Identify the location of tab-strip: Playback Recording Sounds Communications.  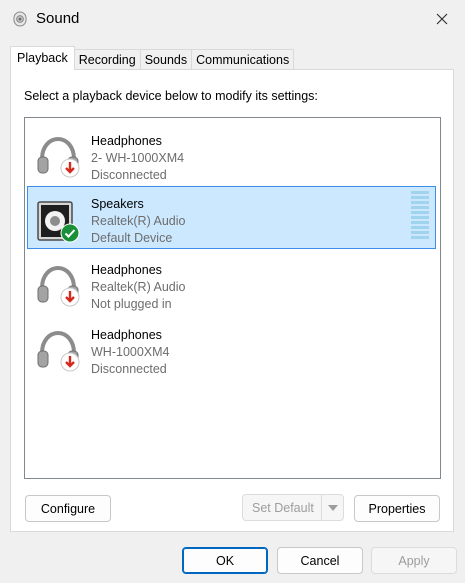
(152, 58).